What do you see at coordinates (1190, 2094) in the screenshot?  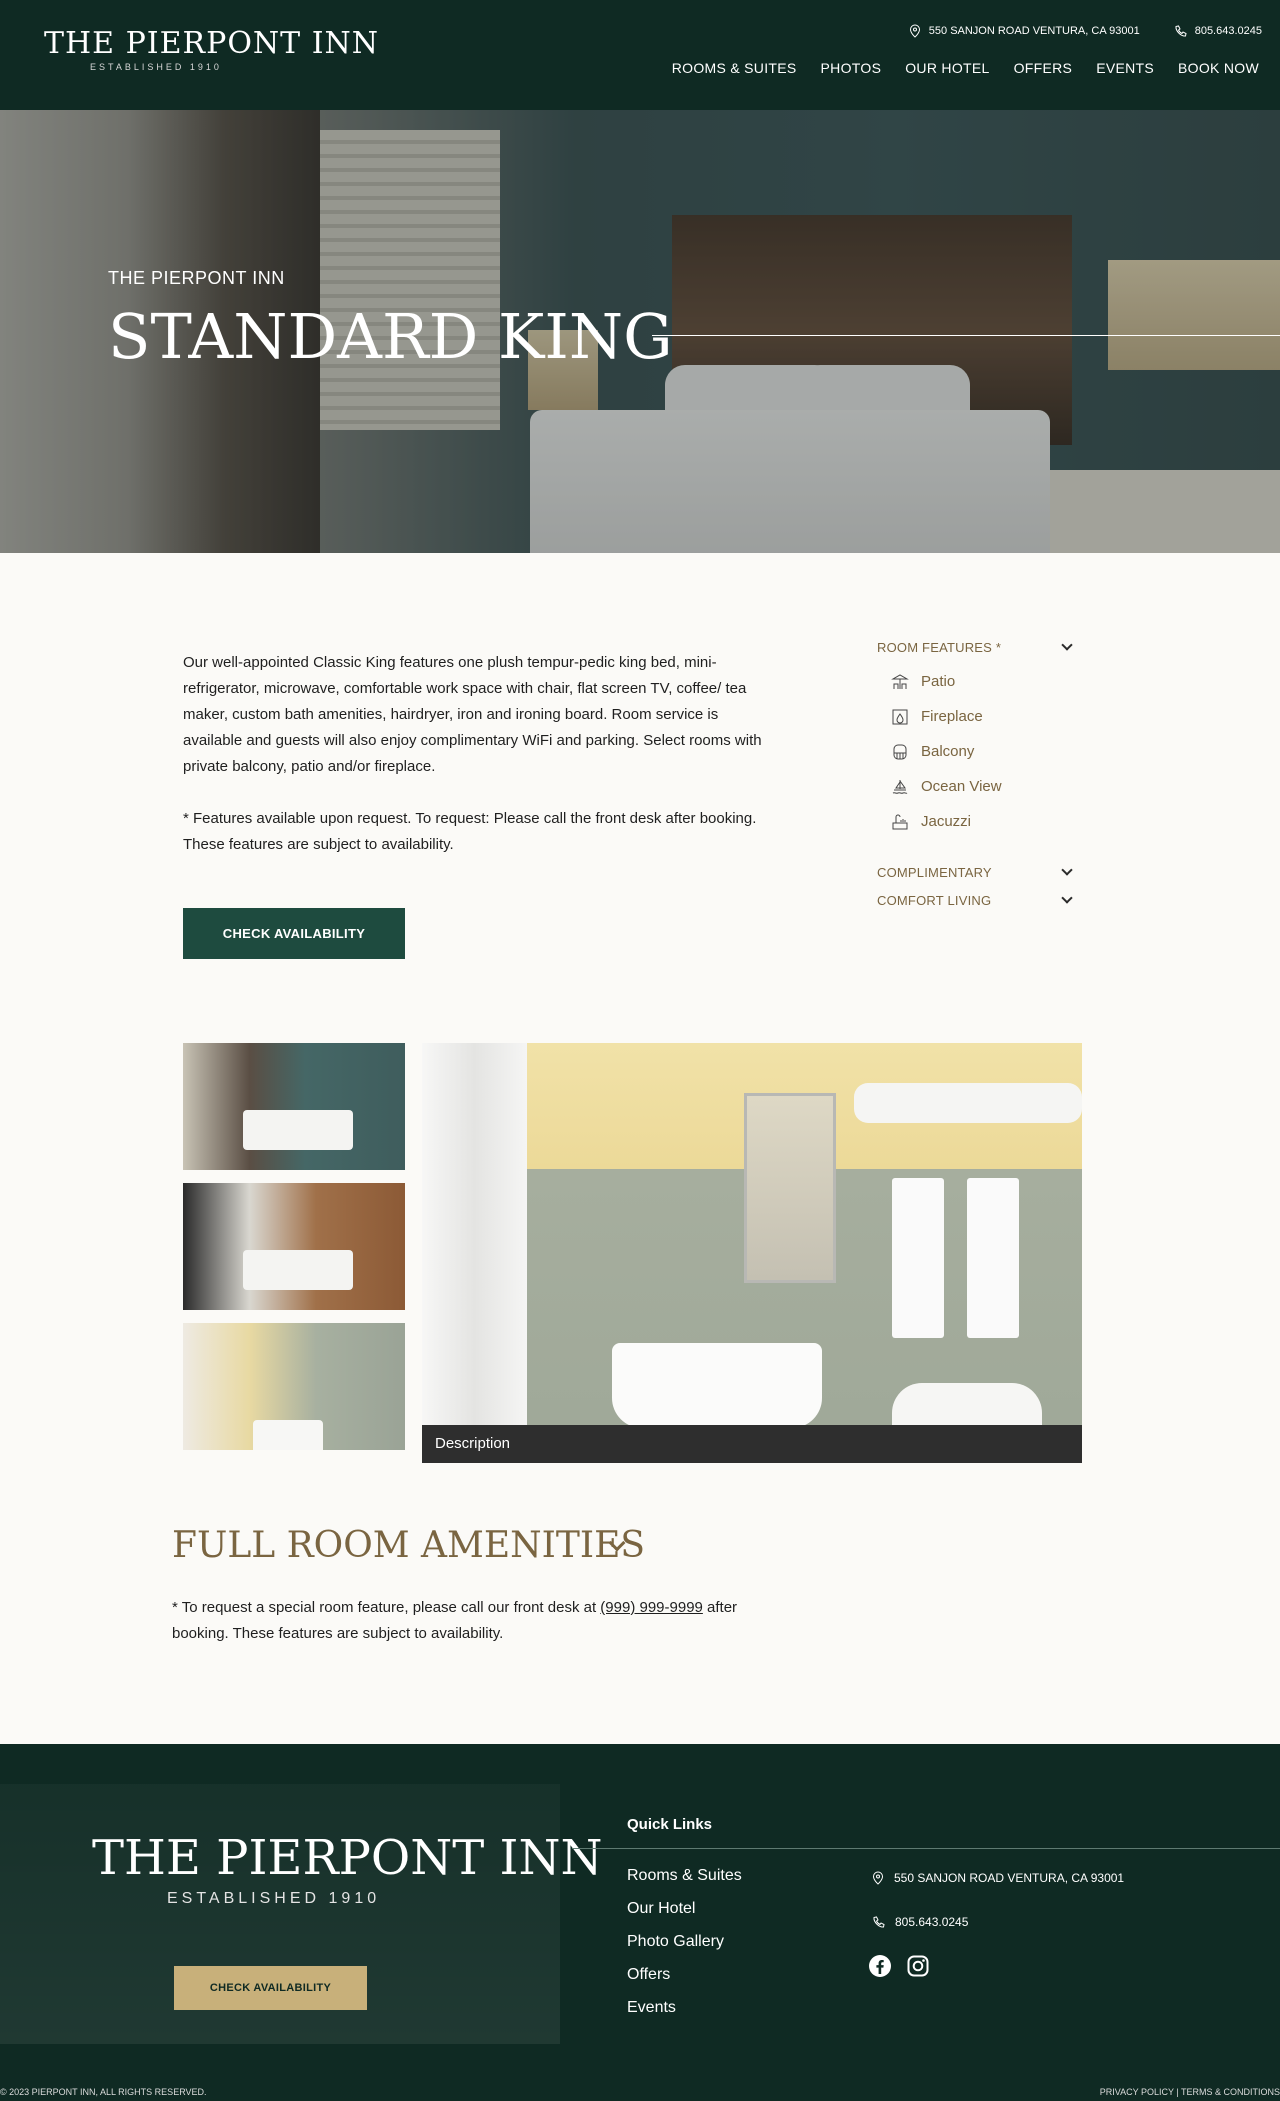 I see `legal-links: PRIVACY POLICY | TERMS & CONDITIONS` at bounding box center [1190, 2094].